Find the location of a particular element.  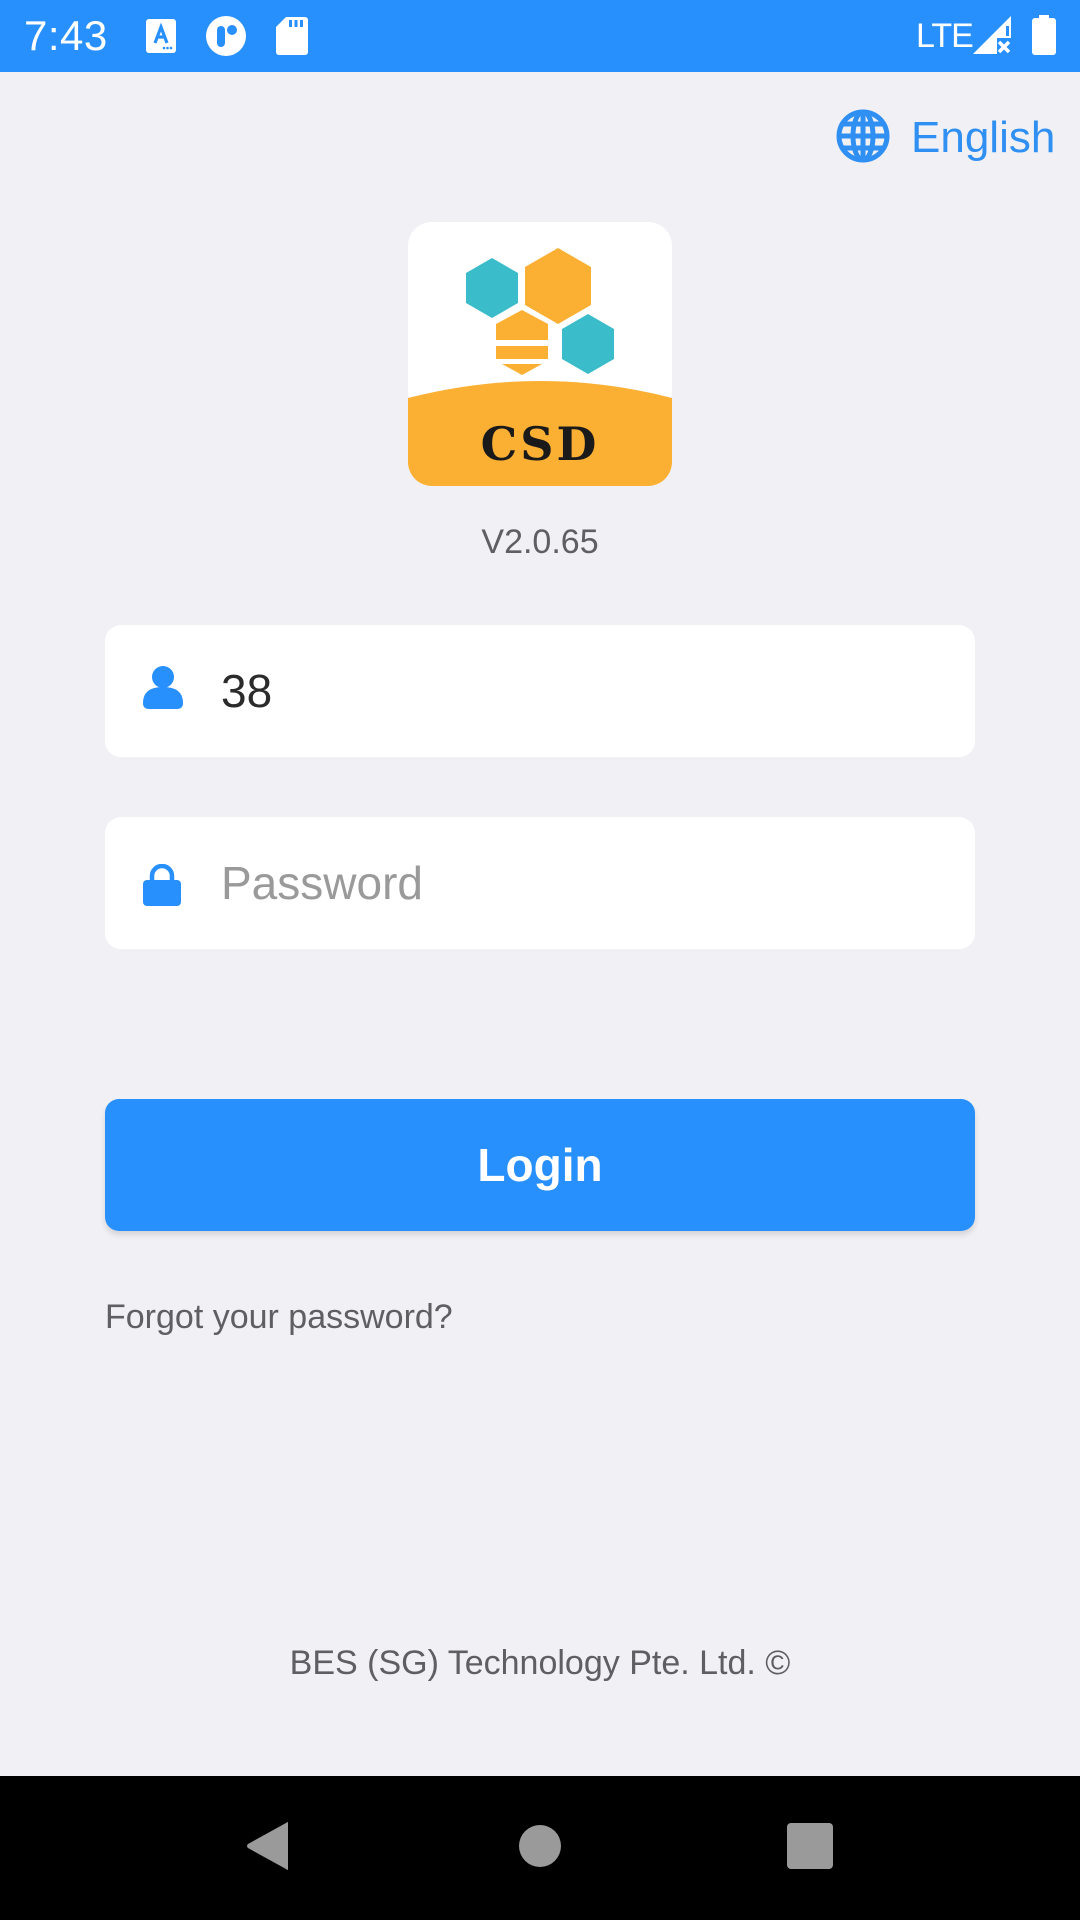

accessibility-a-icon is located at coordinates (161, 38).